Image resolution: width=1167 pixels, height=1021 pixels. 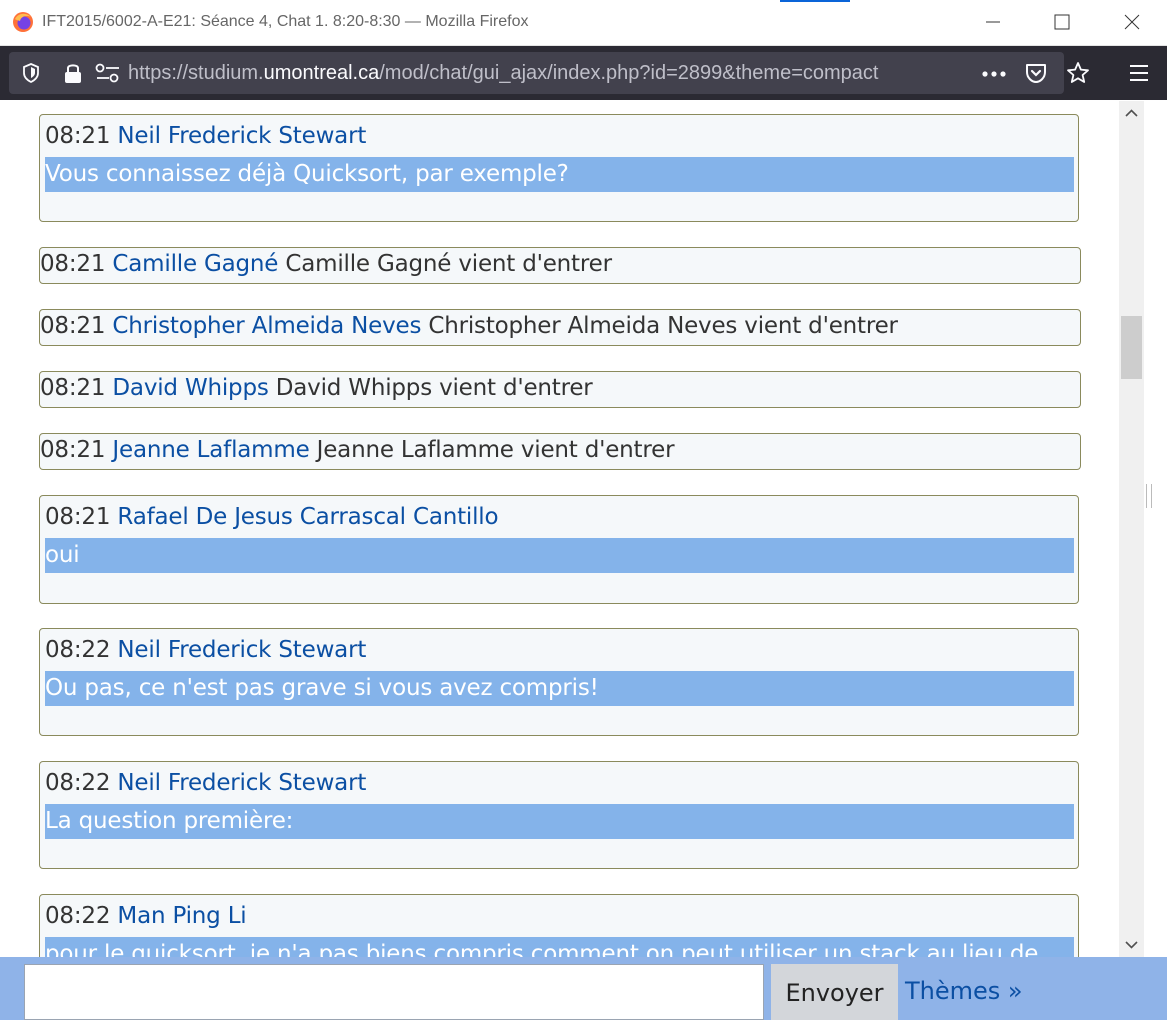 What do you see at coordinates (434, 388) in the screenshot?
I see `message-text: David Whipps vient d'entrer` at bounding box center [434, 388].